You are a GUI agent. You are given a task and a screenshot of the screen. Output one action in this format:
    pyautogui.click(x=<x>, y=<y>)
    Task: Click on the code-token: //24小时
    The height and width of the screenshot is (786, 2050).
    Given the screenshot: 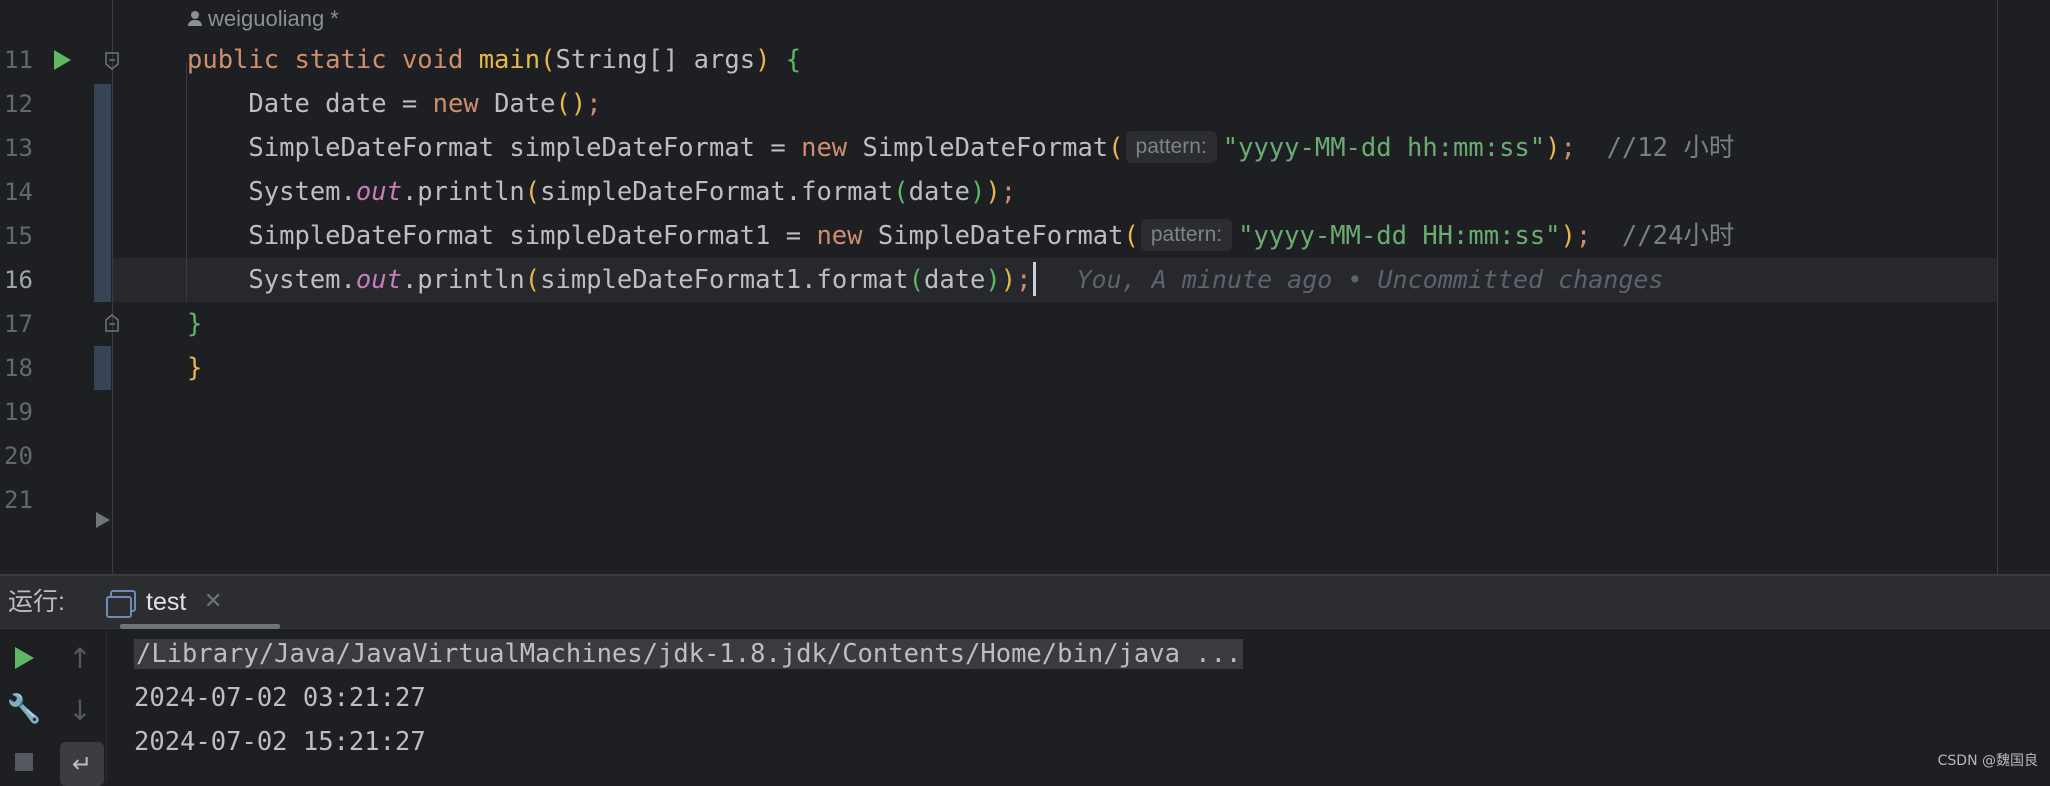 What is the action you would take?
    pyautogui.click(x=1663, y=236)
    